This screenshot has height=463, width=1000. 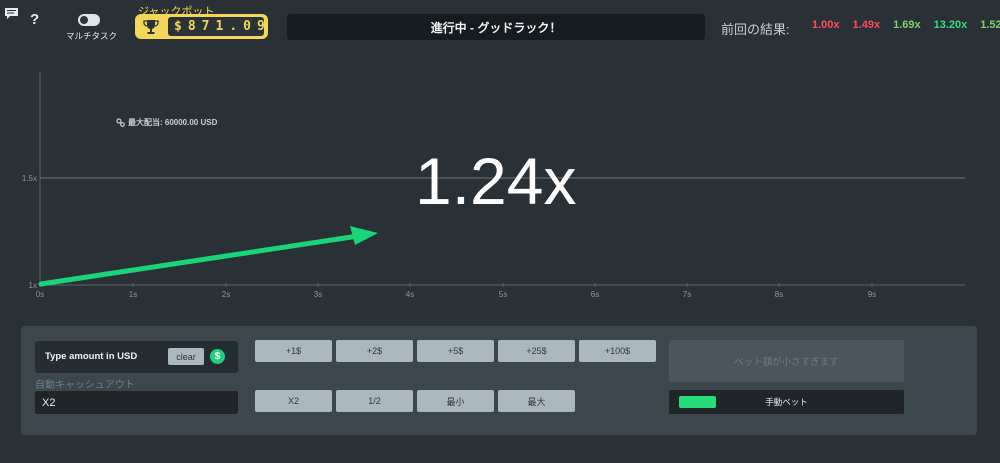 What do you see at coordinates (455, 401) in the screenshot?
I see `min-button: 最小` at bounding box center [455, 401].